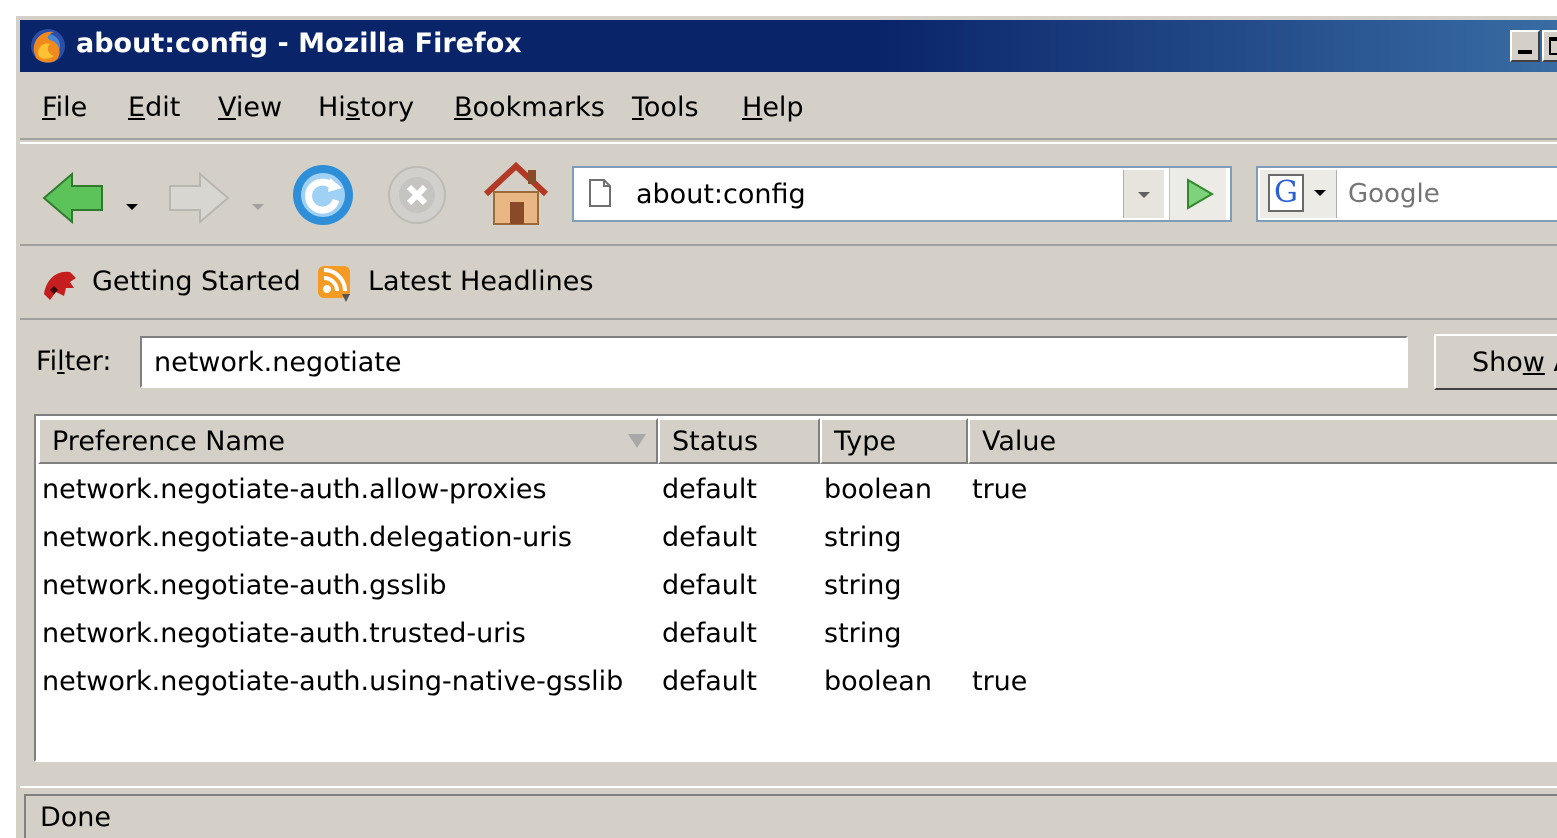 The width and height of the screenshot is (1557, 838). Describe the element at coordinates (258, 207) in the screenshot. I see `forward-history-dropdown-icon` at that location.